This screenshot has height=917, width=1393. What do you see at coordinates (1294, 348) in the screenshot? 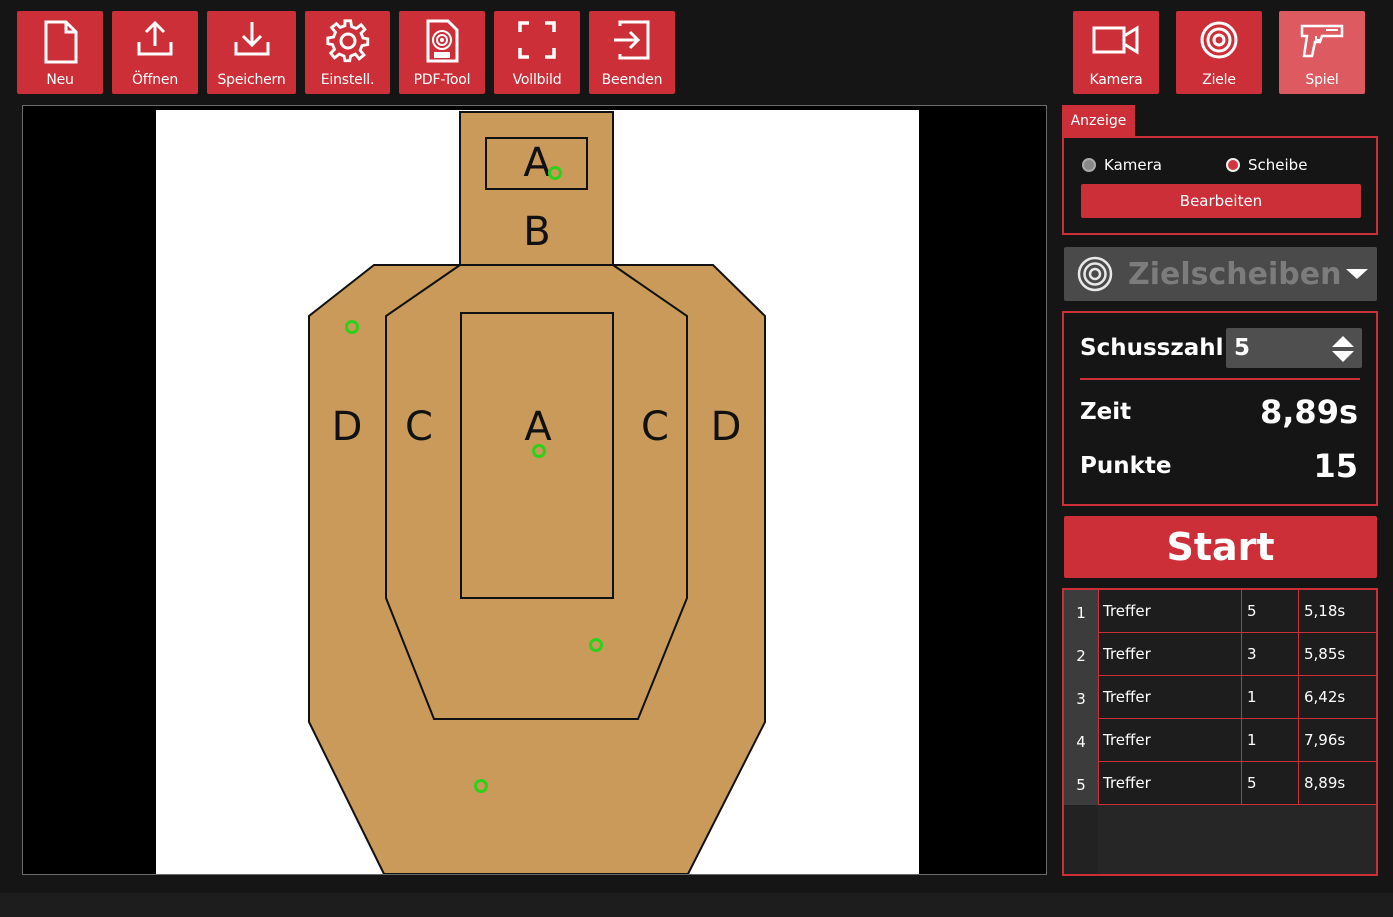
I see `shot-count-stepper: 5` at bounding box center [1294, 348].